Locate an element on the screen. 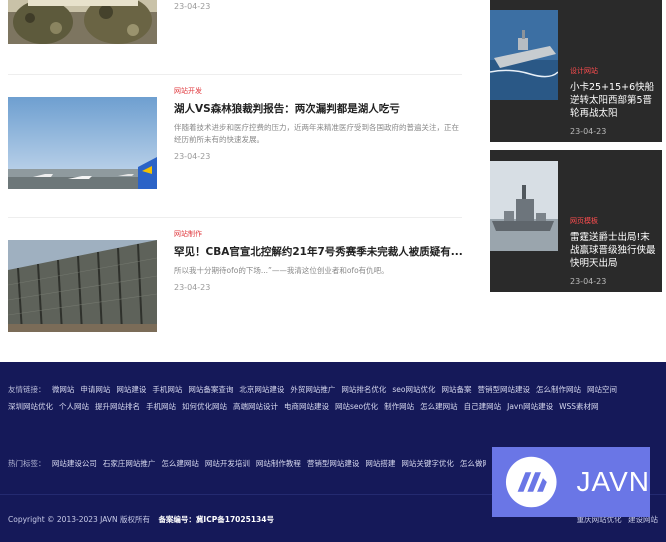  friend-link: 微网站 is located at coordinates (63, 389).